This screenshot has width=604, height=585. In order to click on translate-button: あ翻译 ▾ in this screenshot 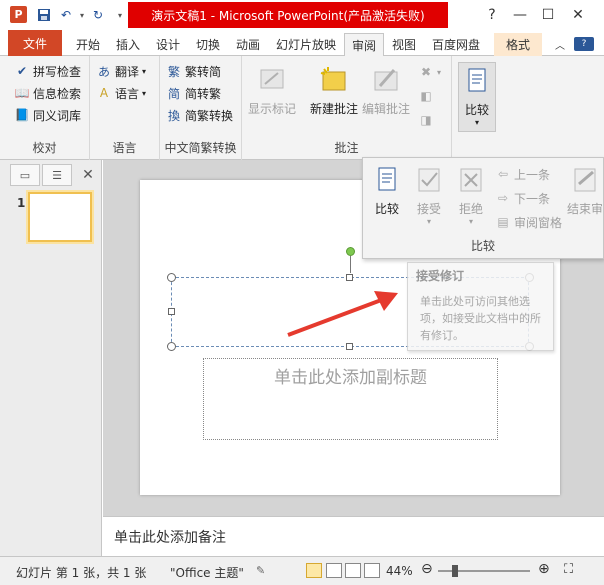, I will do `click(121, 71)`.